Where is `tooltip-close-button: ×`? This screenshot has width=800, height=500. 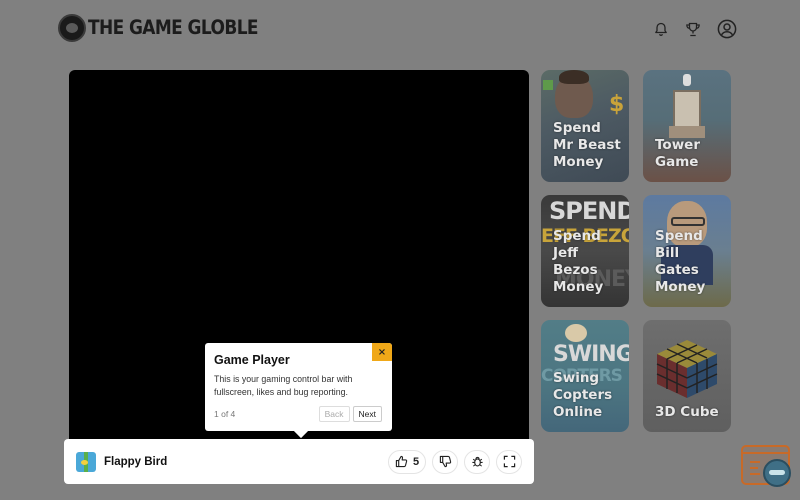
tooltip-close-button: × is located at coordinates (382, 352).